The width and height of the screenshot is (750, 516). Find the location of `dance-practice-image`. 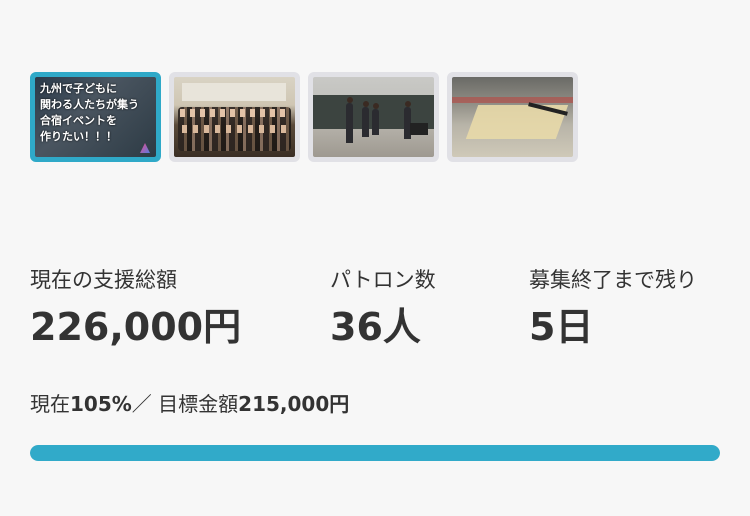

dance-practice-image is located at coordinates (373, 117).